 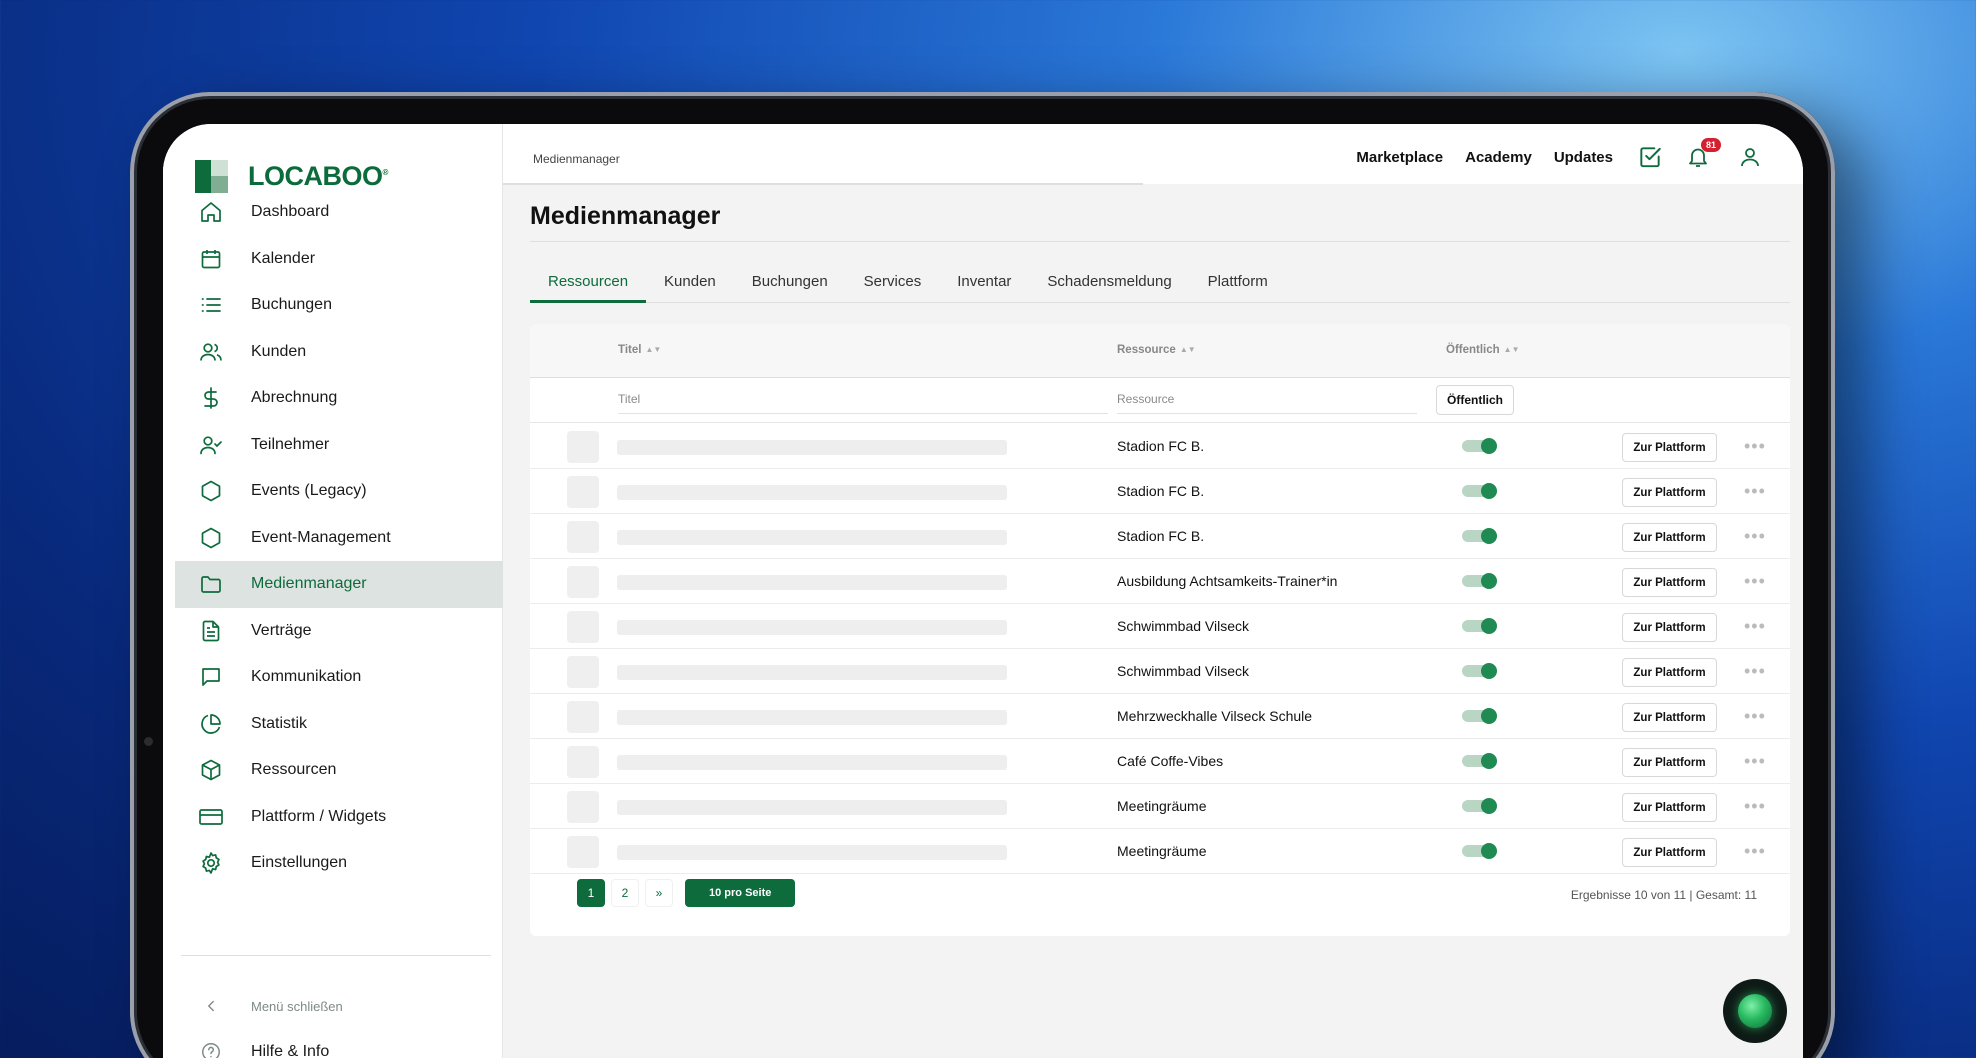 What do you see at coordinates (339, 538) in the screenshot?
I see `sidebar-item-event-management: Event-Management` at bounding box center [339, 538].